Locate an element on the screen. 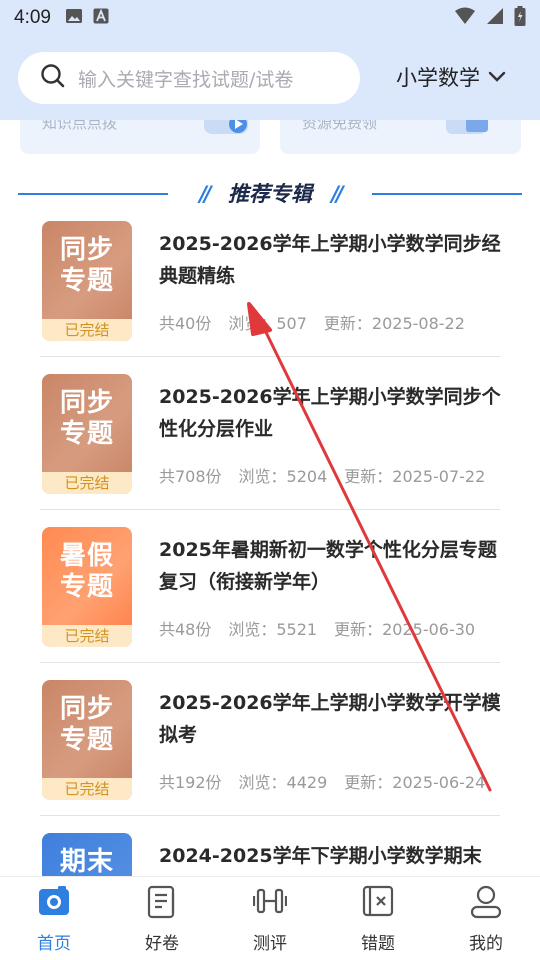 This screenshot has height=960, width=540. image-icon is located at coordinates (74, 18).